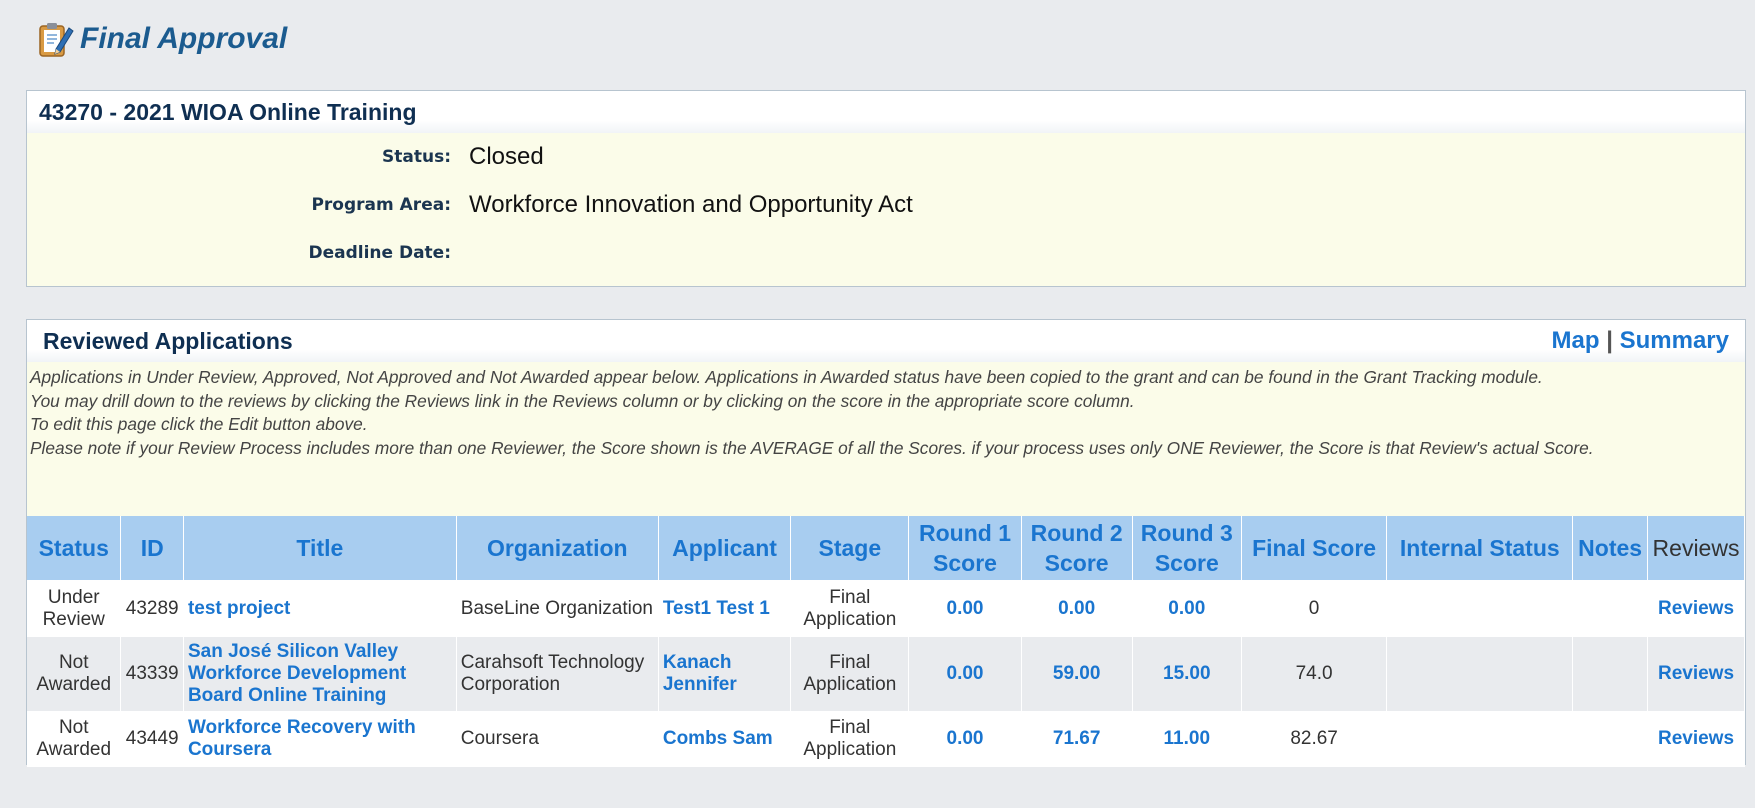  What do you see at coordinates (184, 38) in the screenshot?
I see `page-title: Final Approval` at bounding box center [184, 38].